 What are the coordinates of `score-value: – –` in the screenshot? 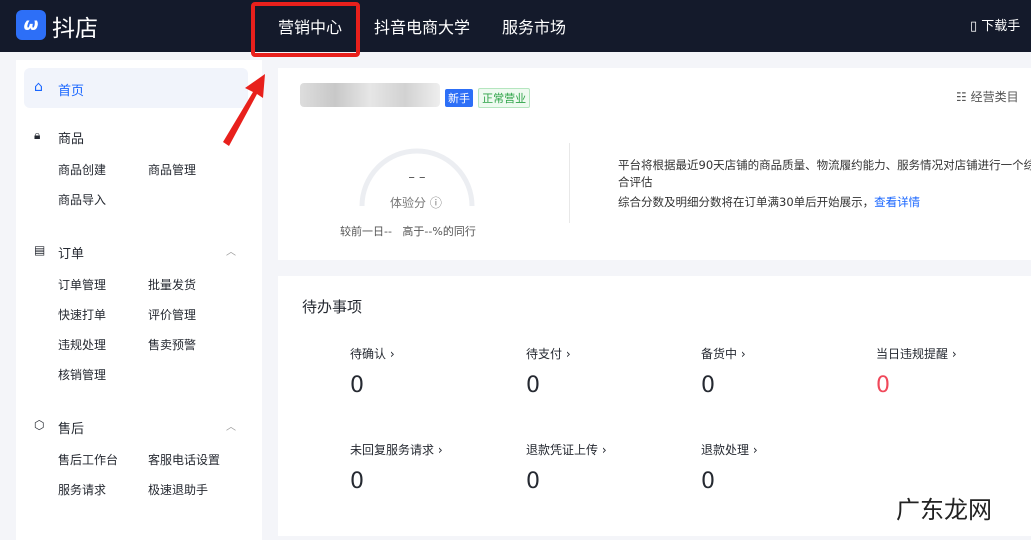 It's located at (417, 177).